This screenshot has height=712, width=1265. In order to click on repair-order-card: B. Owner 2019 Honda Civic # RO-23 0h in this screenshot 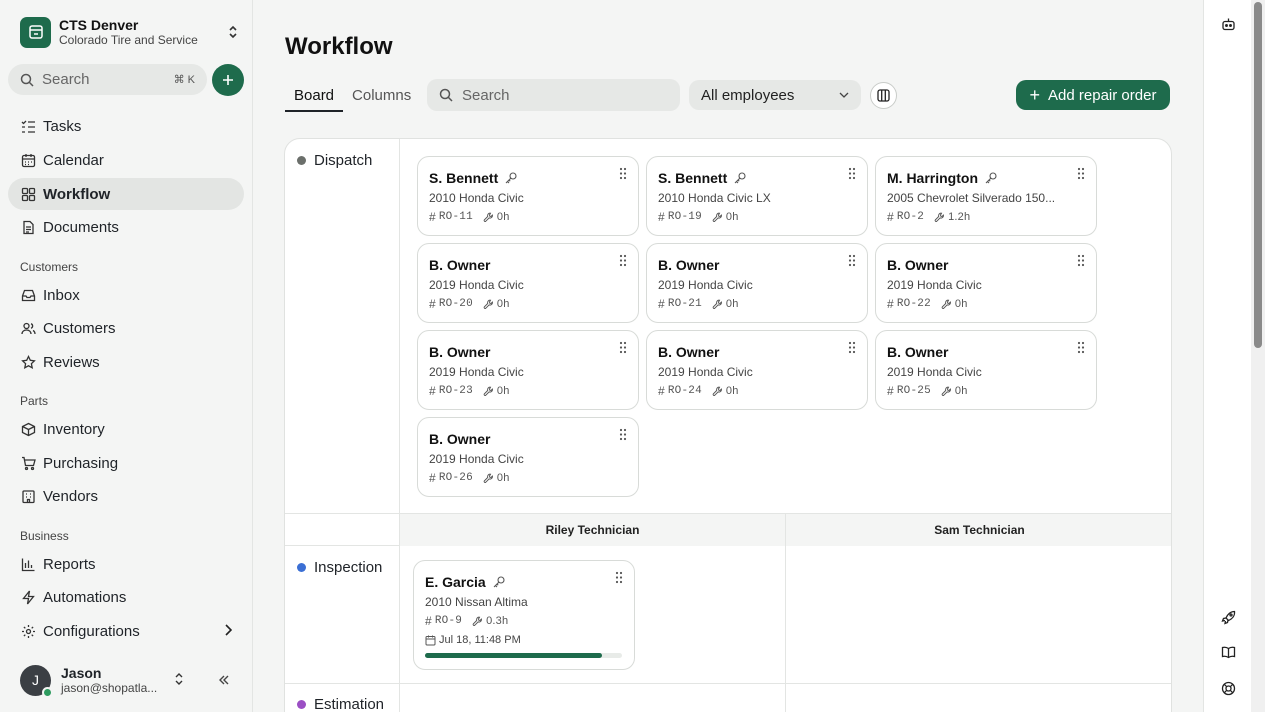, I will do `click(528, 370)`.